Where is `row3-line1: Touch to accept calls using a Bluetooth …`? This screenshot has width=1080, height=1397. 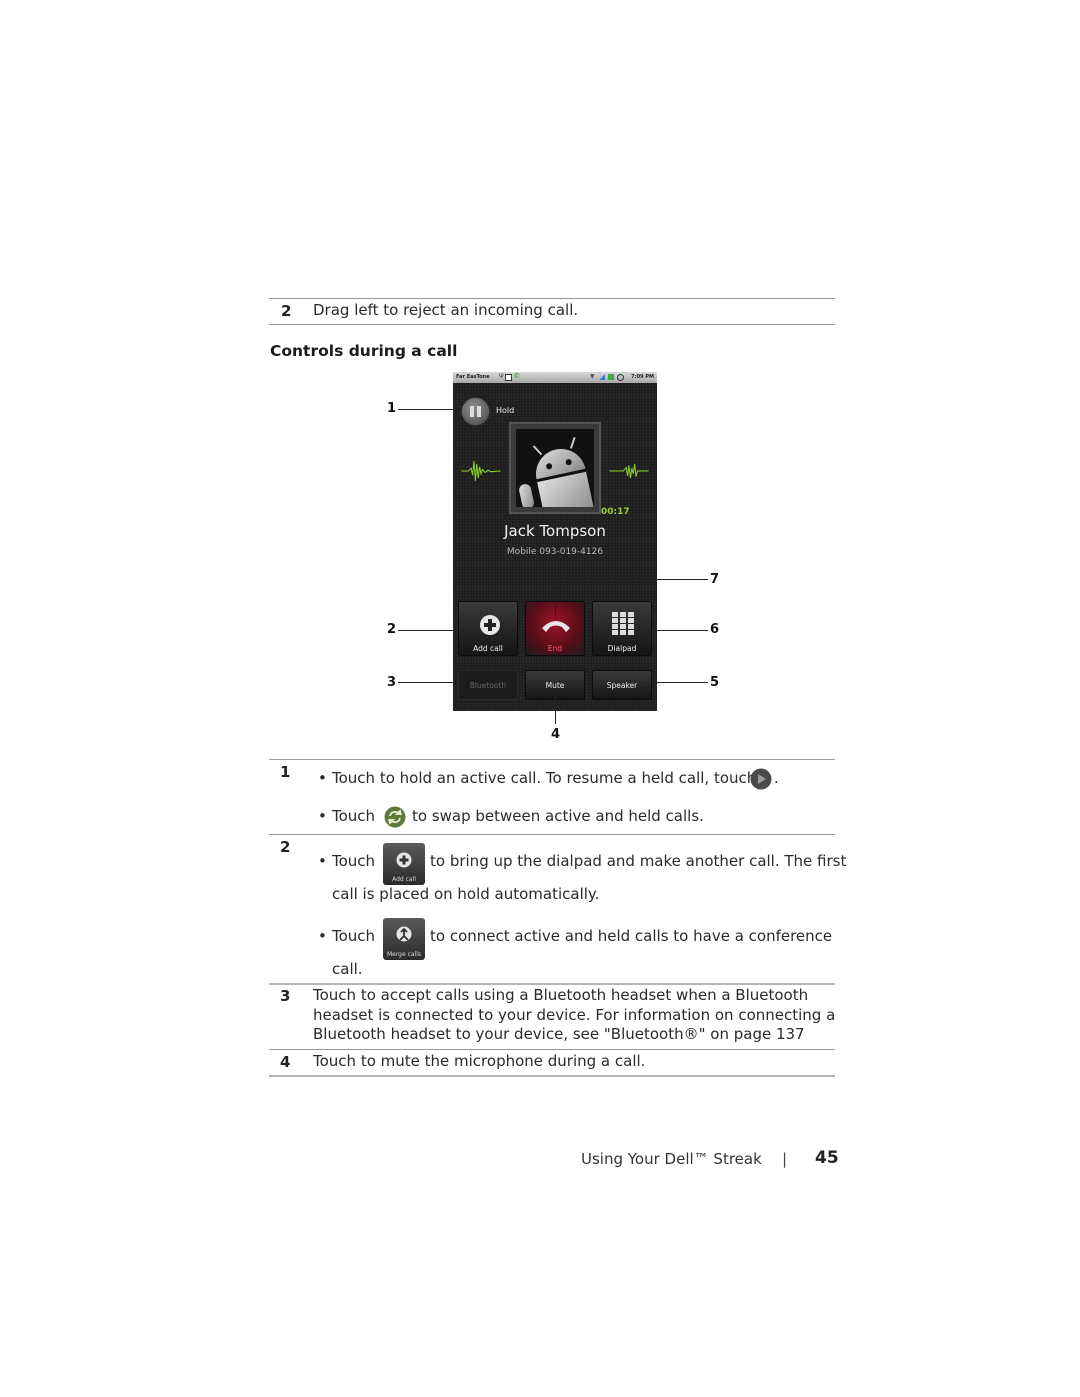
row3-line1: Touch to accept calls using a Bluetooth … is located at coordinates (561, 995).